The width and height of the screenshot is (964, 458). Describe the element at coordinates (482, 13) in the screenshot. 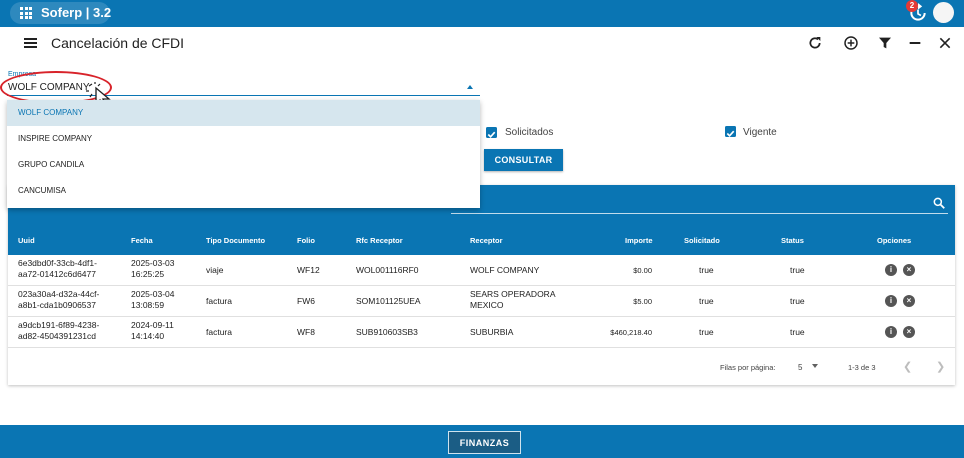

I see `app-bar: Soferp | 3.2 2` at that location.